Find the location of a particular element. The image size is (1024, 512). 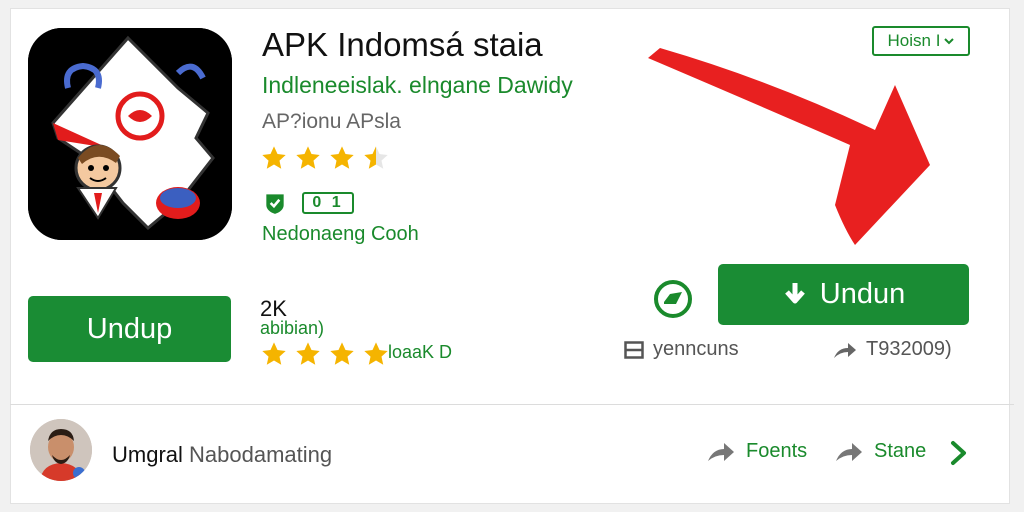

avatar-image is located at coordinates (61, 450).